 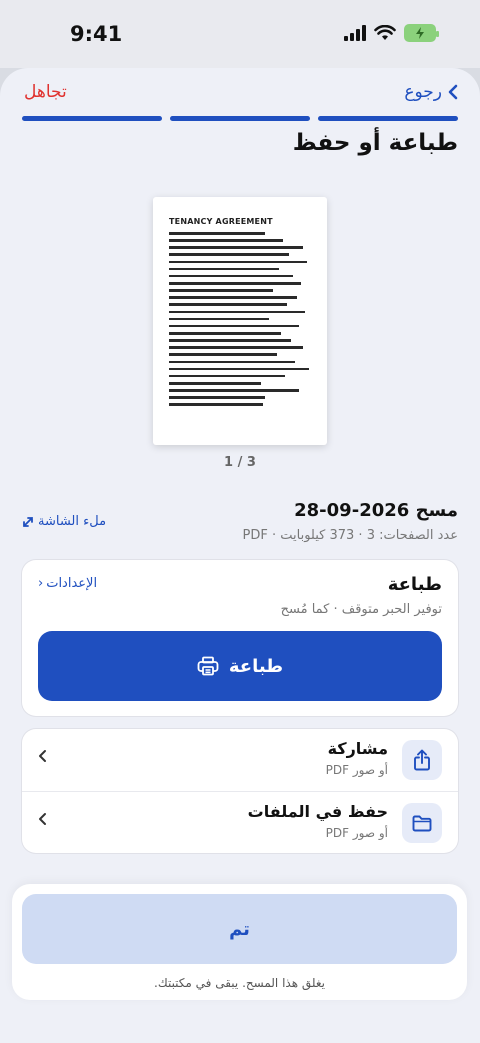 I want to click on share-row: مشاركة أو صور PDF, so click(x=240, y=760).